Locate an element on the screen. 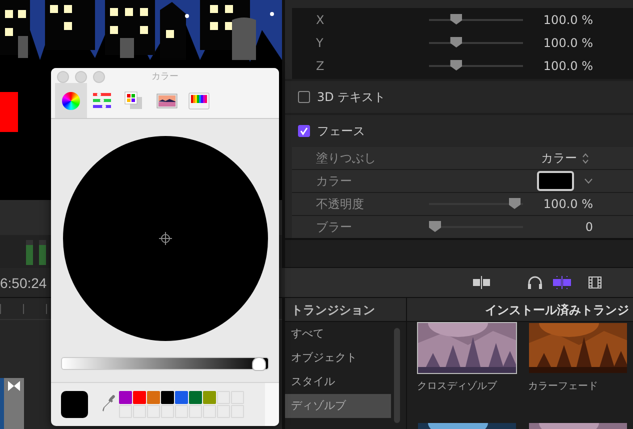 The height and width of the screenshot is (429, 633). property-label: ブラー is located at coordinates (334, 227).